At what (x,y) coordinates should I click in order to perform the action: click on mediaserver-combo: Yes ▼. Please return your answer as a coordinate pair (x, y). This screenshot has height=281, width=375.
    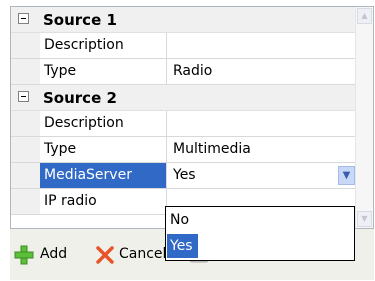
    Looking at the image, I should click on (262, 175).